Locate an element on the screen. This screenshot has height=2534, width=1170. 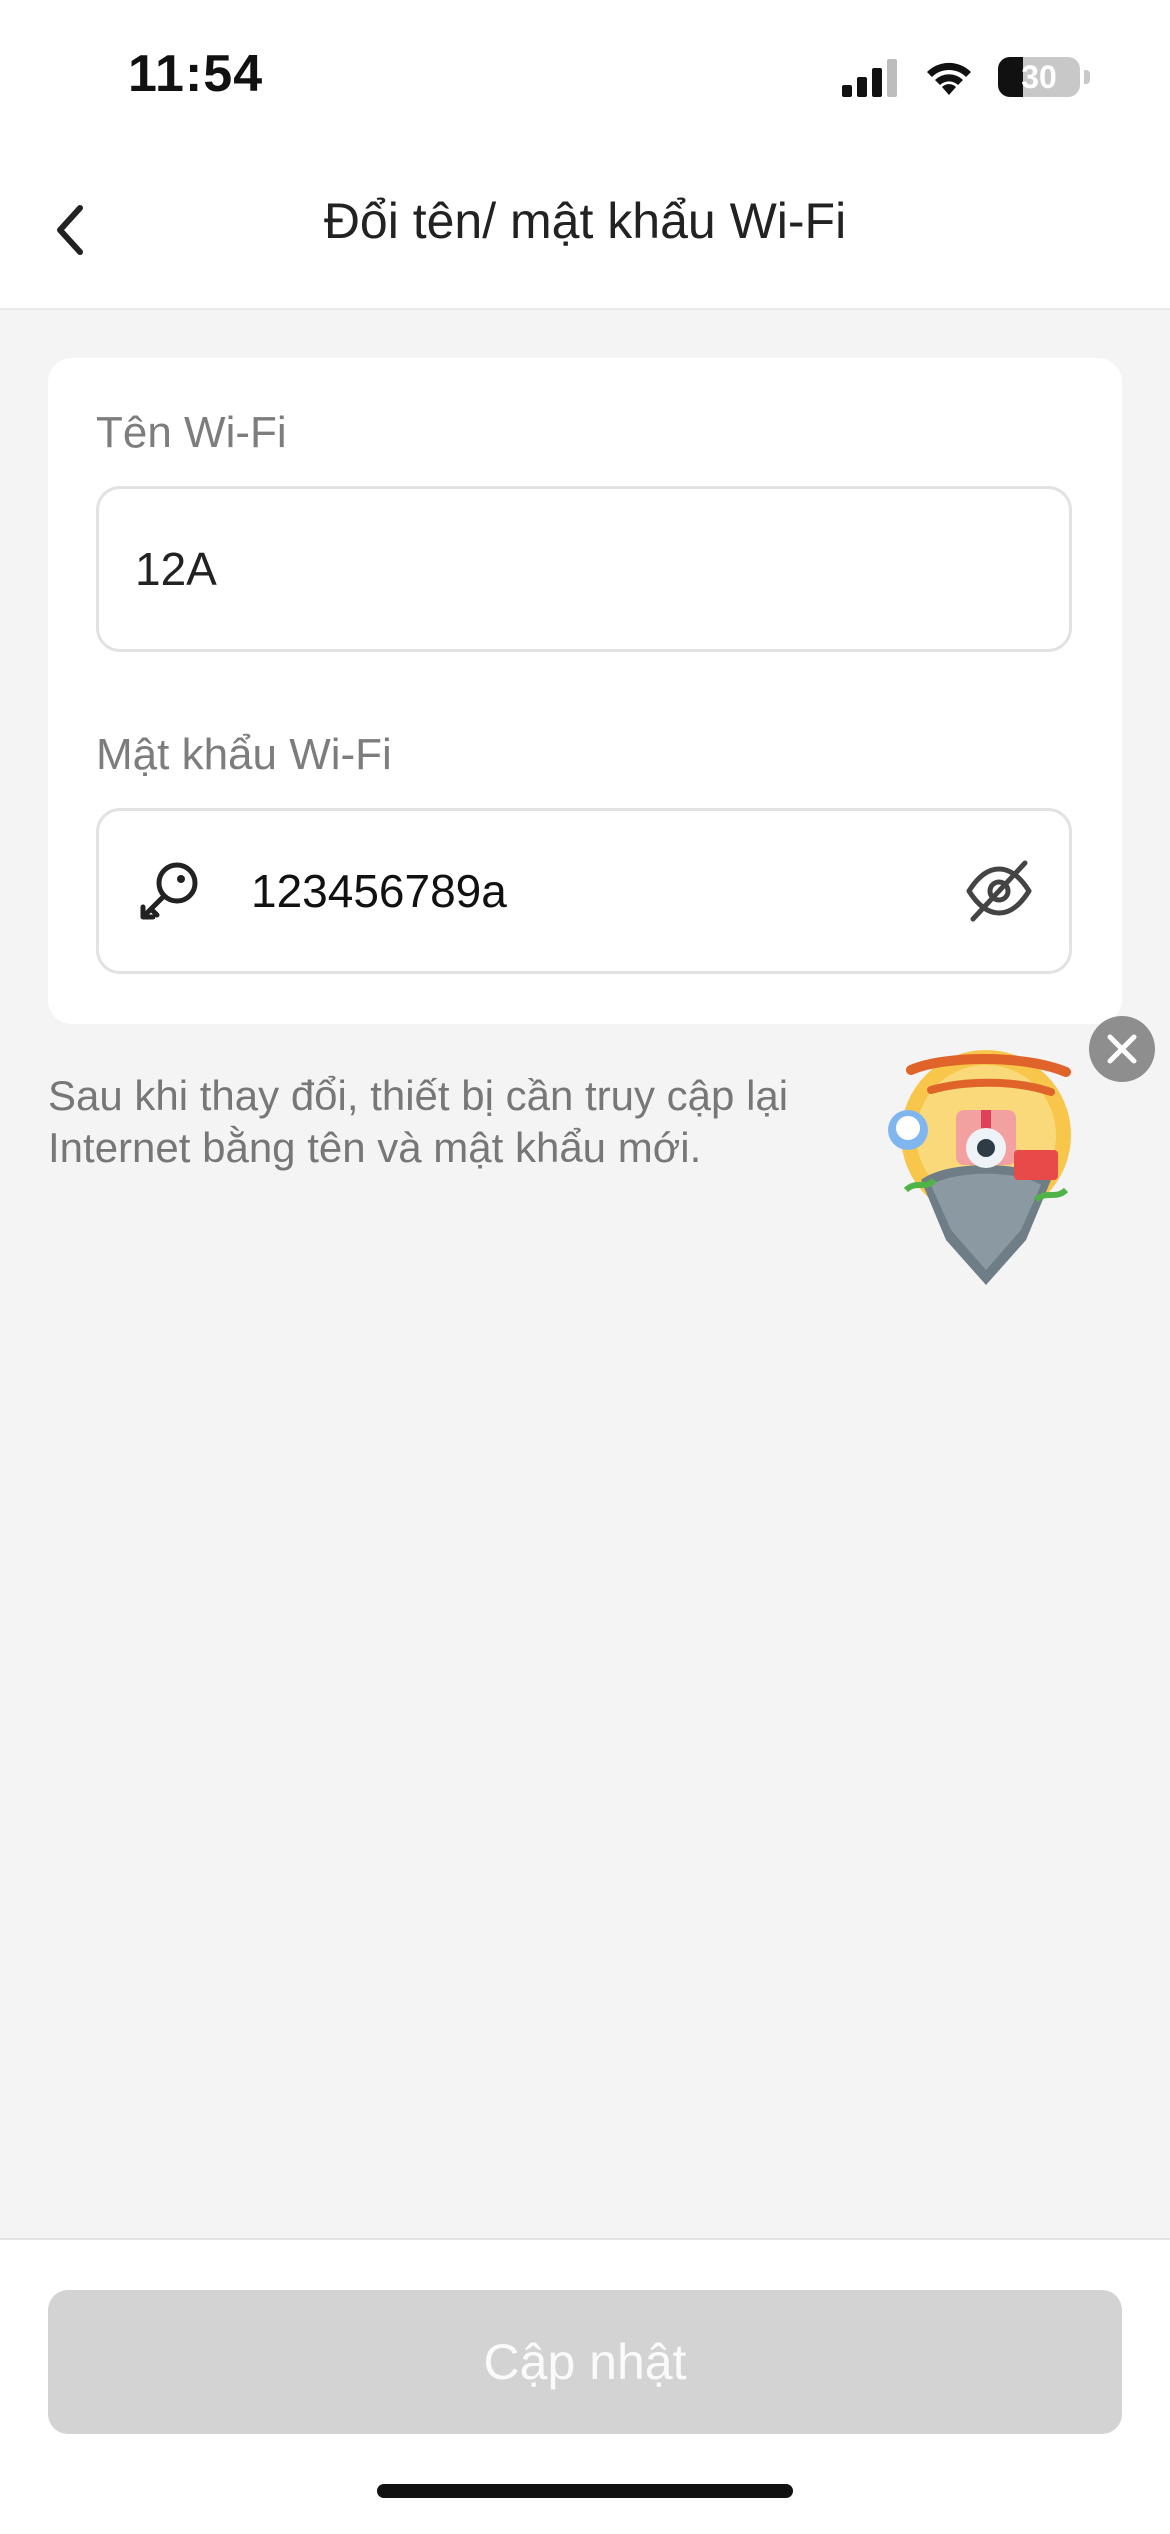
battery-icon: 30 is located at coordinates (1039, 77).